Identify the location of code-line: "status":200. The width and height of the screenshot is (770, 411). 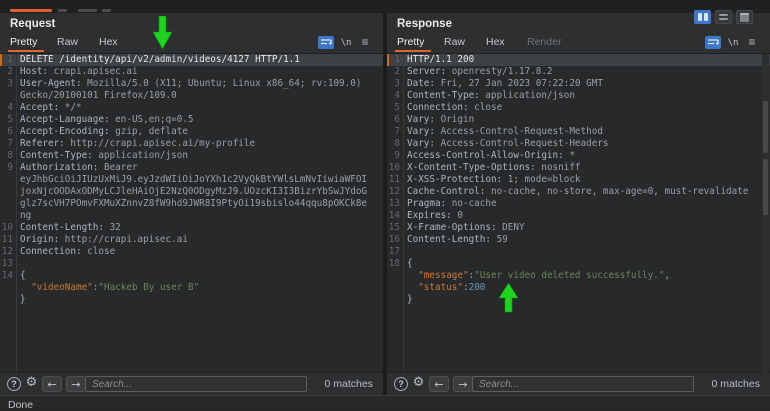
(578, 288).